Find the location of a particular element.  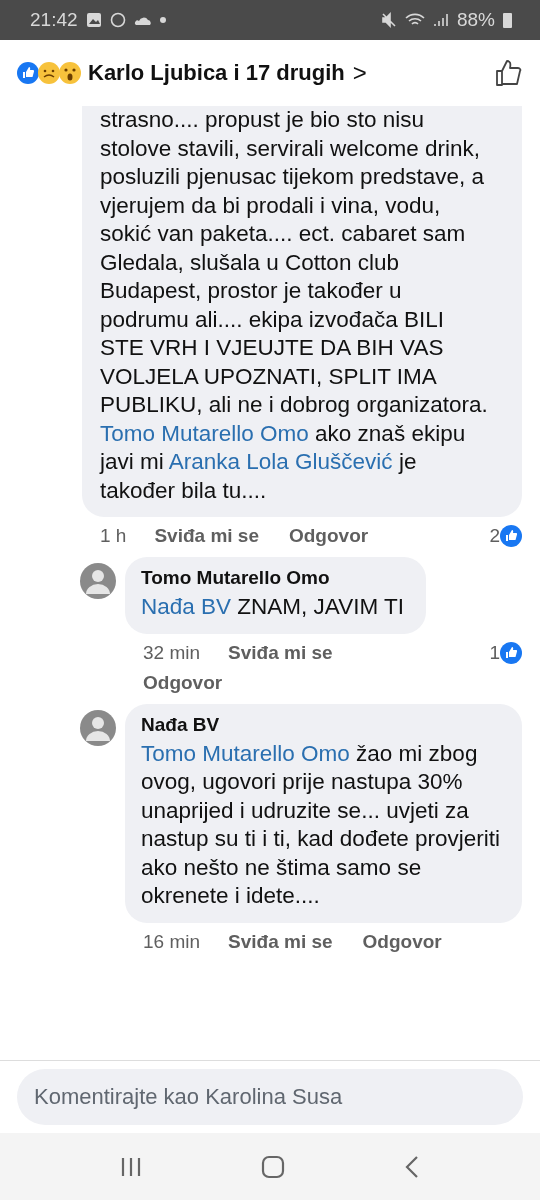

comment-text: Nađa BV ZNAM, JAVIM TI is located at coordinates (272, 607).